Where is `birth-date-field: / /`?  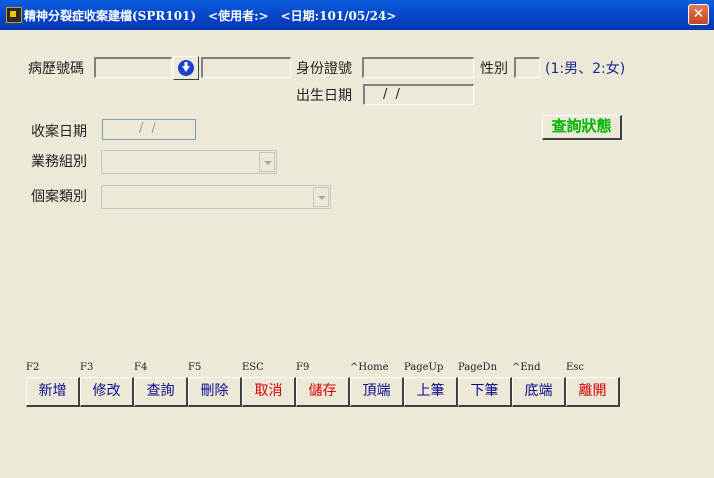
birth-date-field: / / is located at coordinates (418, 94).